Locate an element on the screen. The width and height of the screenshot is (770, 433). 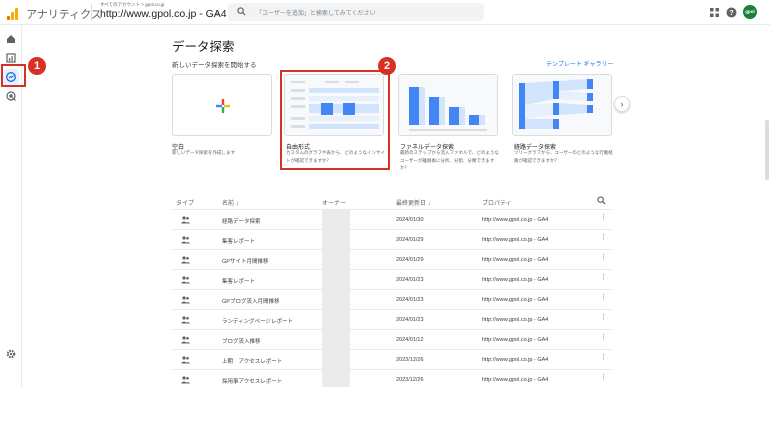
step-badge-2: 2 is located at coordinates (387, 66).